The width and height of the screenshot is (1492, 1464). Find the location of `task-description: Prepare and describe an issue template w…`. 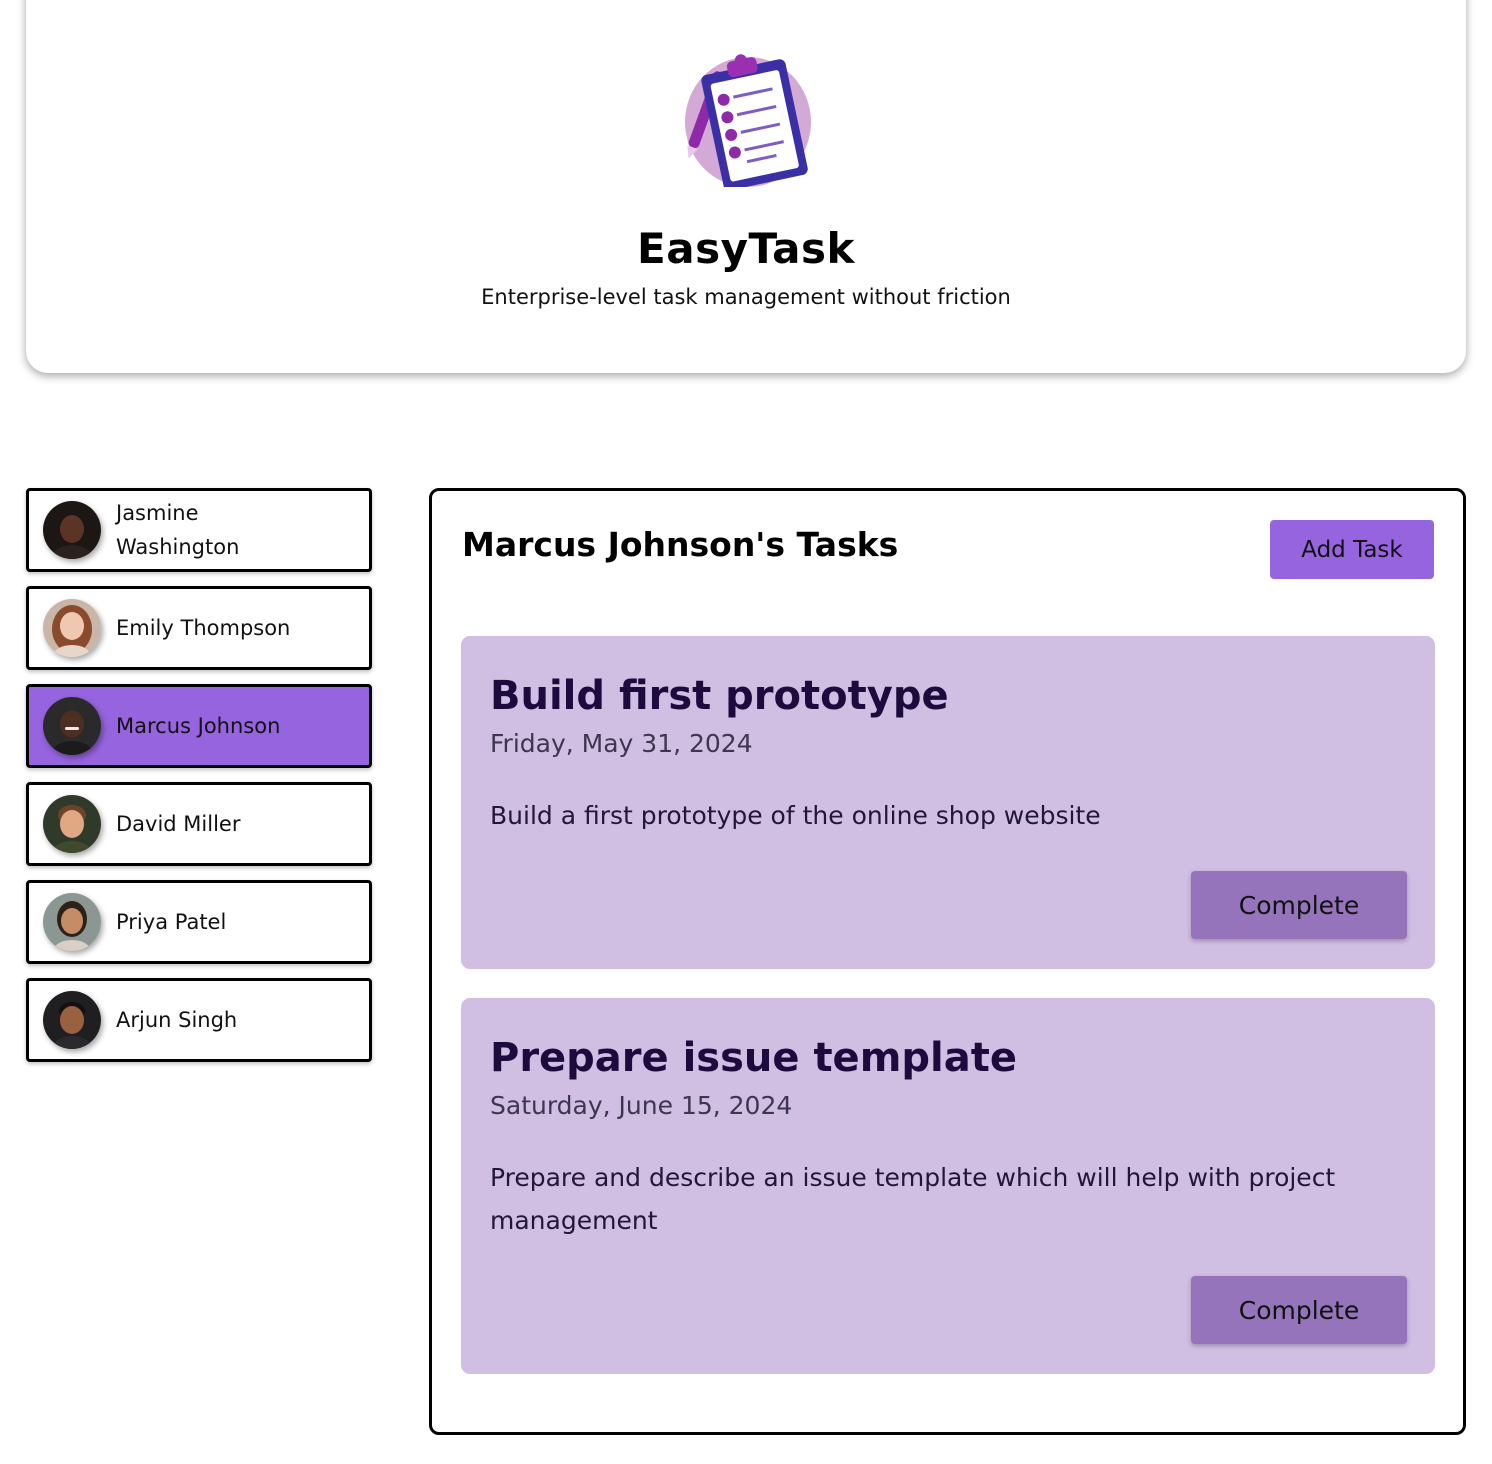

task-description: Prepare and describe an issue template w… is located at coordinates (913, 1199).